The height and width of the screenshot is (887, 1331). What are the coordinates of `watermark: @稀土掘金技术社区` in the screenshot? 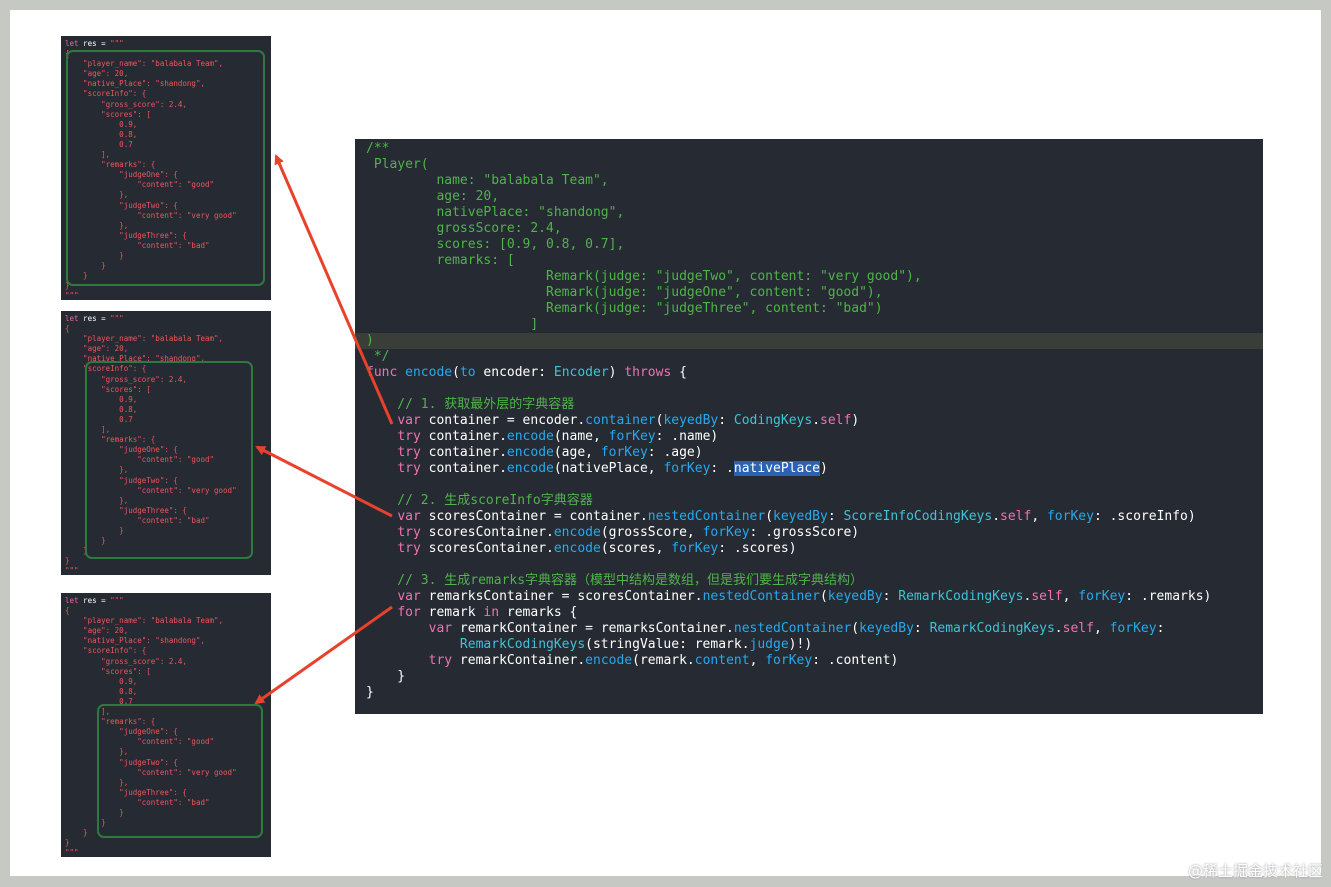 It's located at (1255, 871).